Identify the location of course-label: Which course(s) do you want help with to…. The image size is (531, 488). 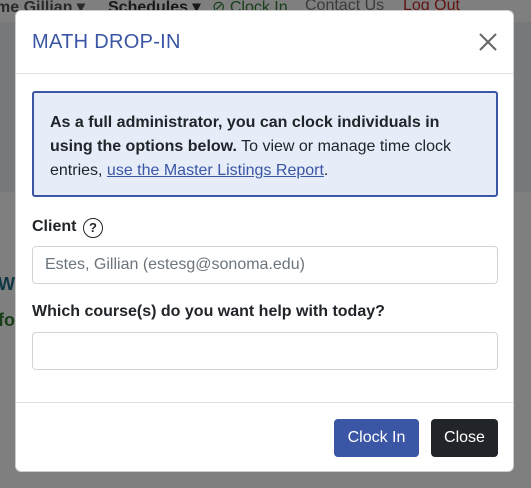
(208, 311).